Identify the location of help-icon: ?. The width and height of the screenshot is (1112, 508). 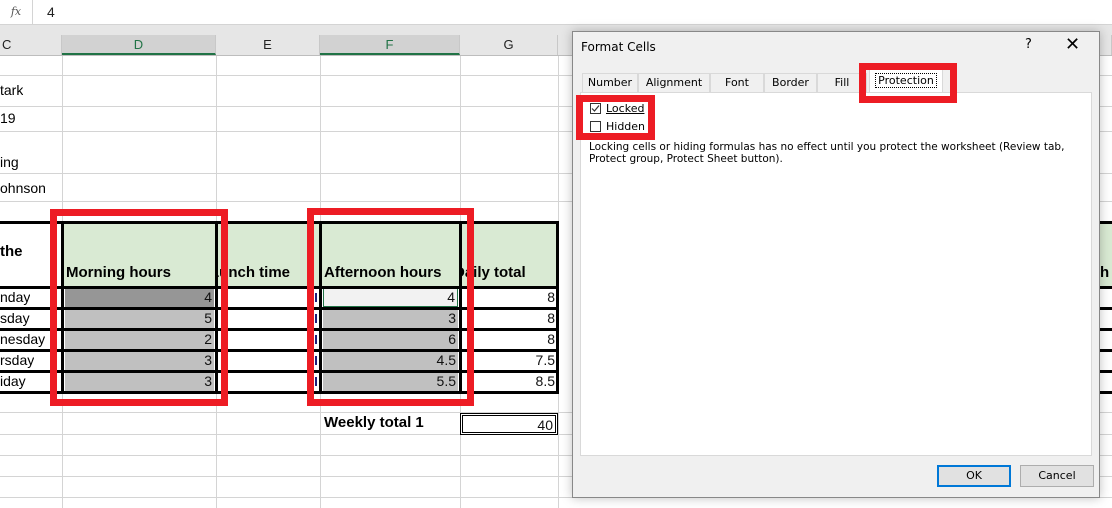
(1028, 44).